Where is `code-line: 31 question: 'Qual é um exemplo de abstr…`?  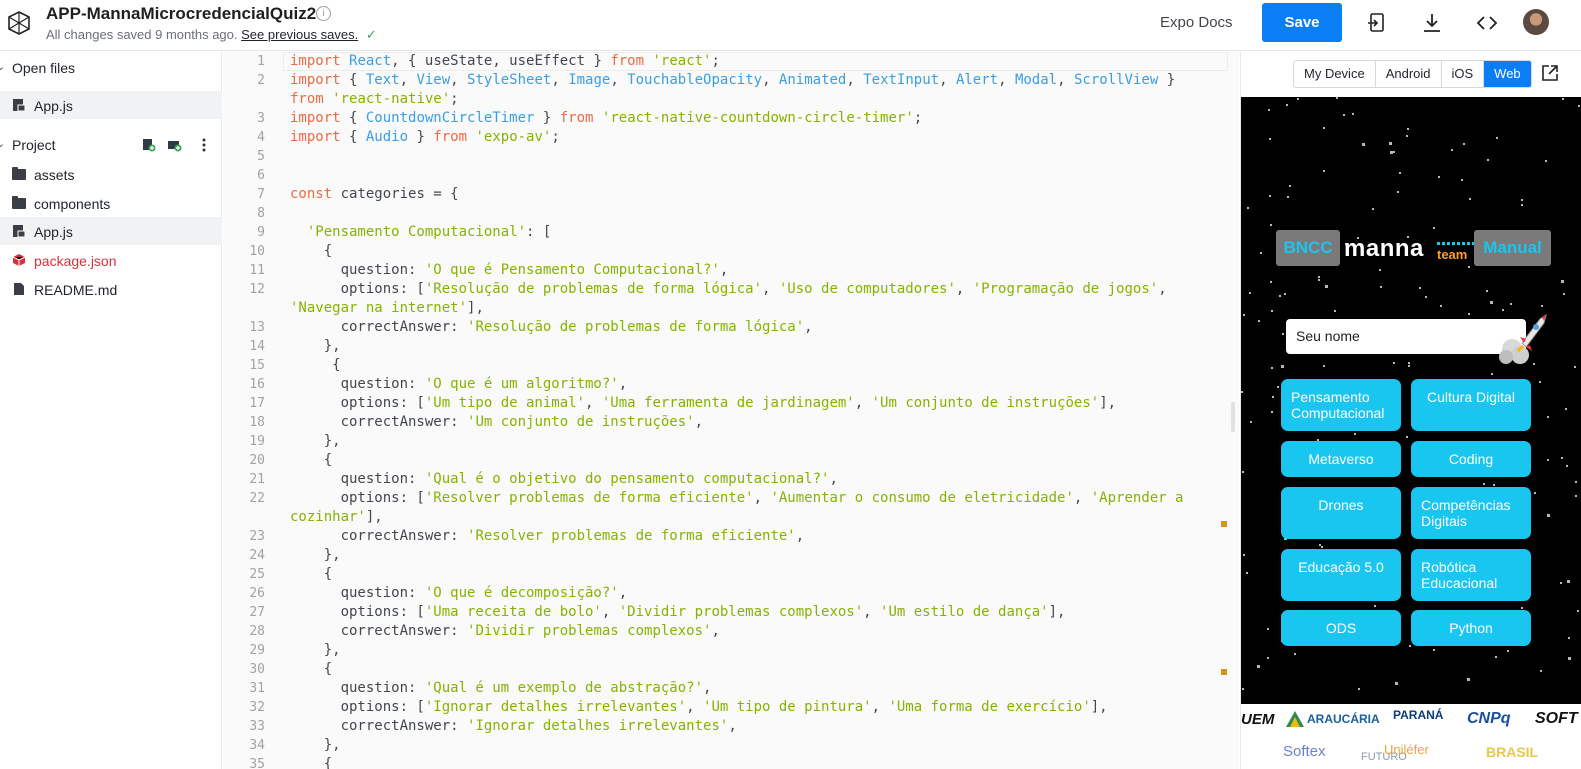 code-line: 31 question: 'Qual é um exemplo de abstr… is located at coordinates (731, 688).